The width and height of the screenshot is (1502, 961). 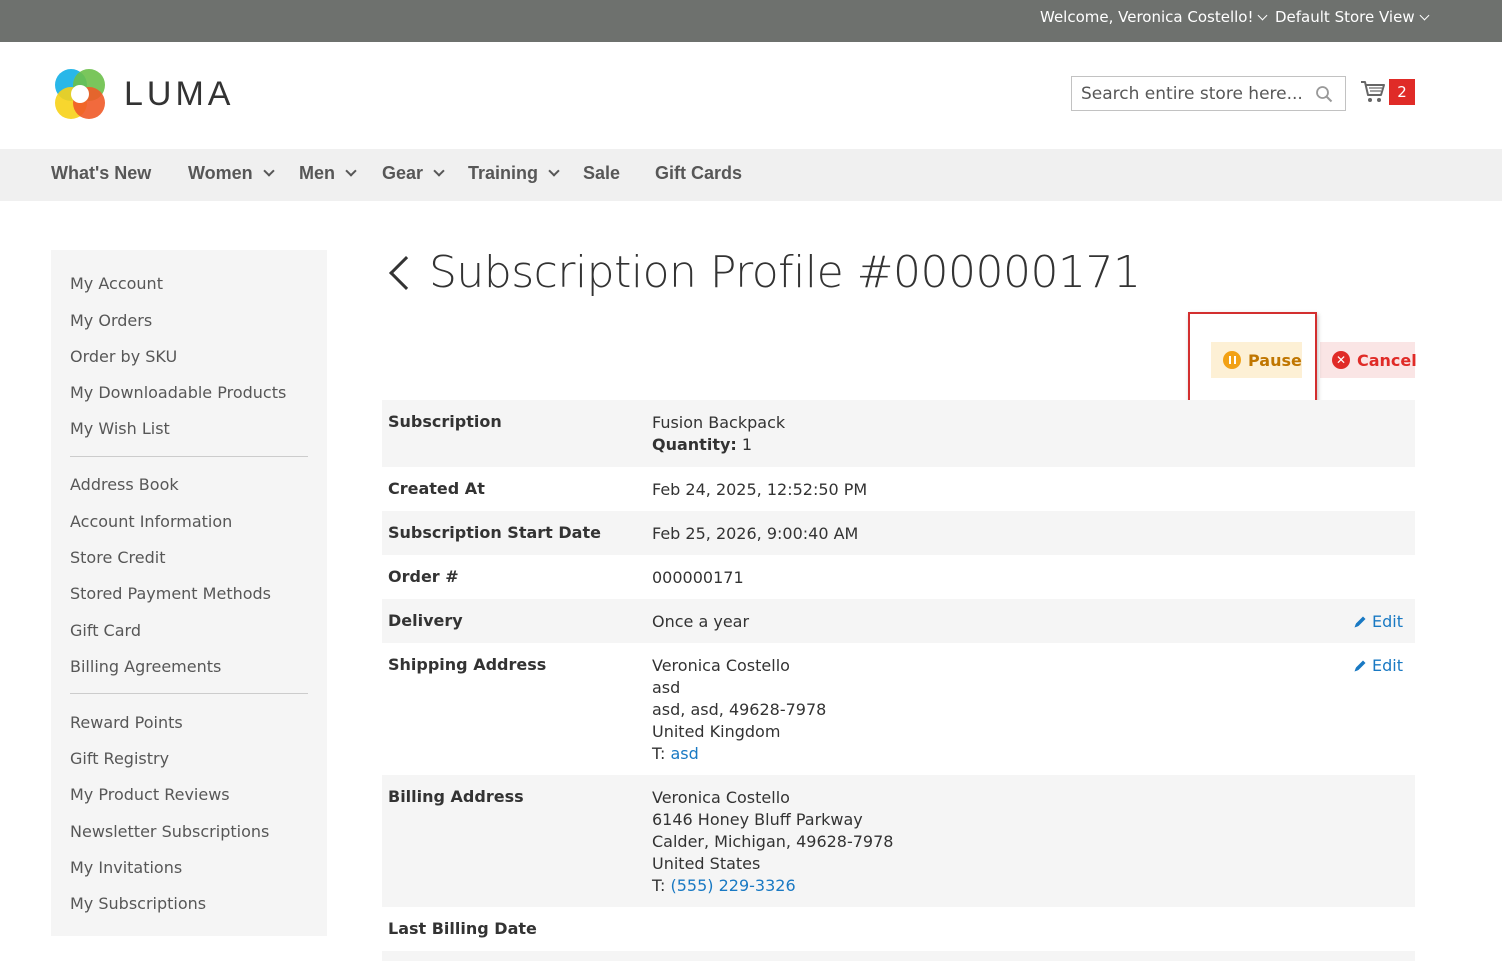 I want to click on store-view-label: Default Store View, so click(x=1345, y=17).